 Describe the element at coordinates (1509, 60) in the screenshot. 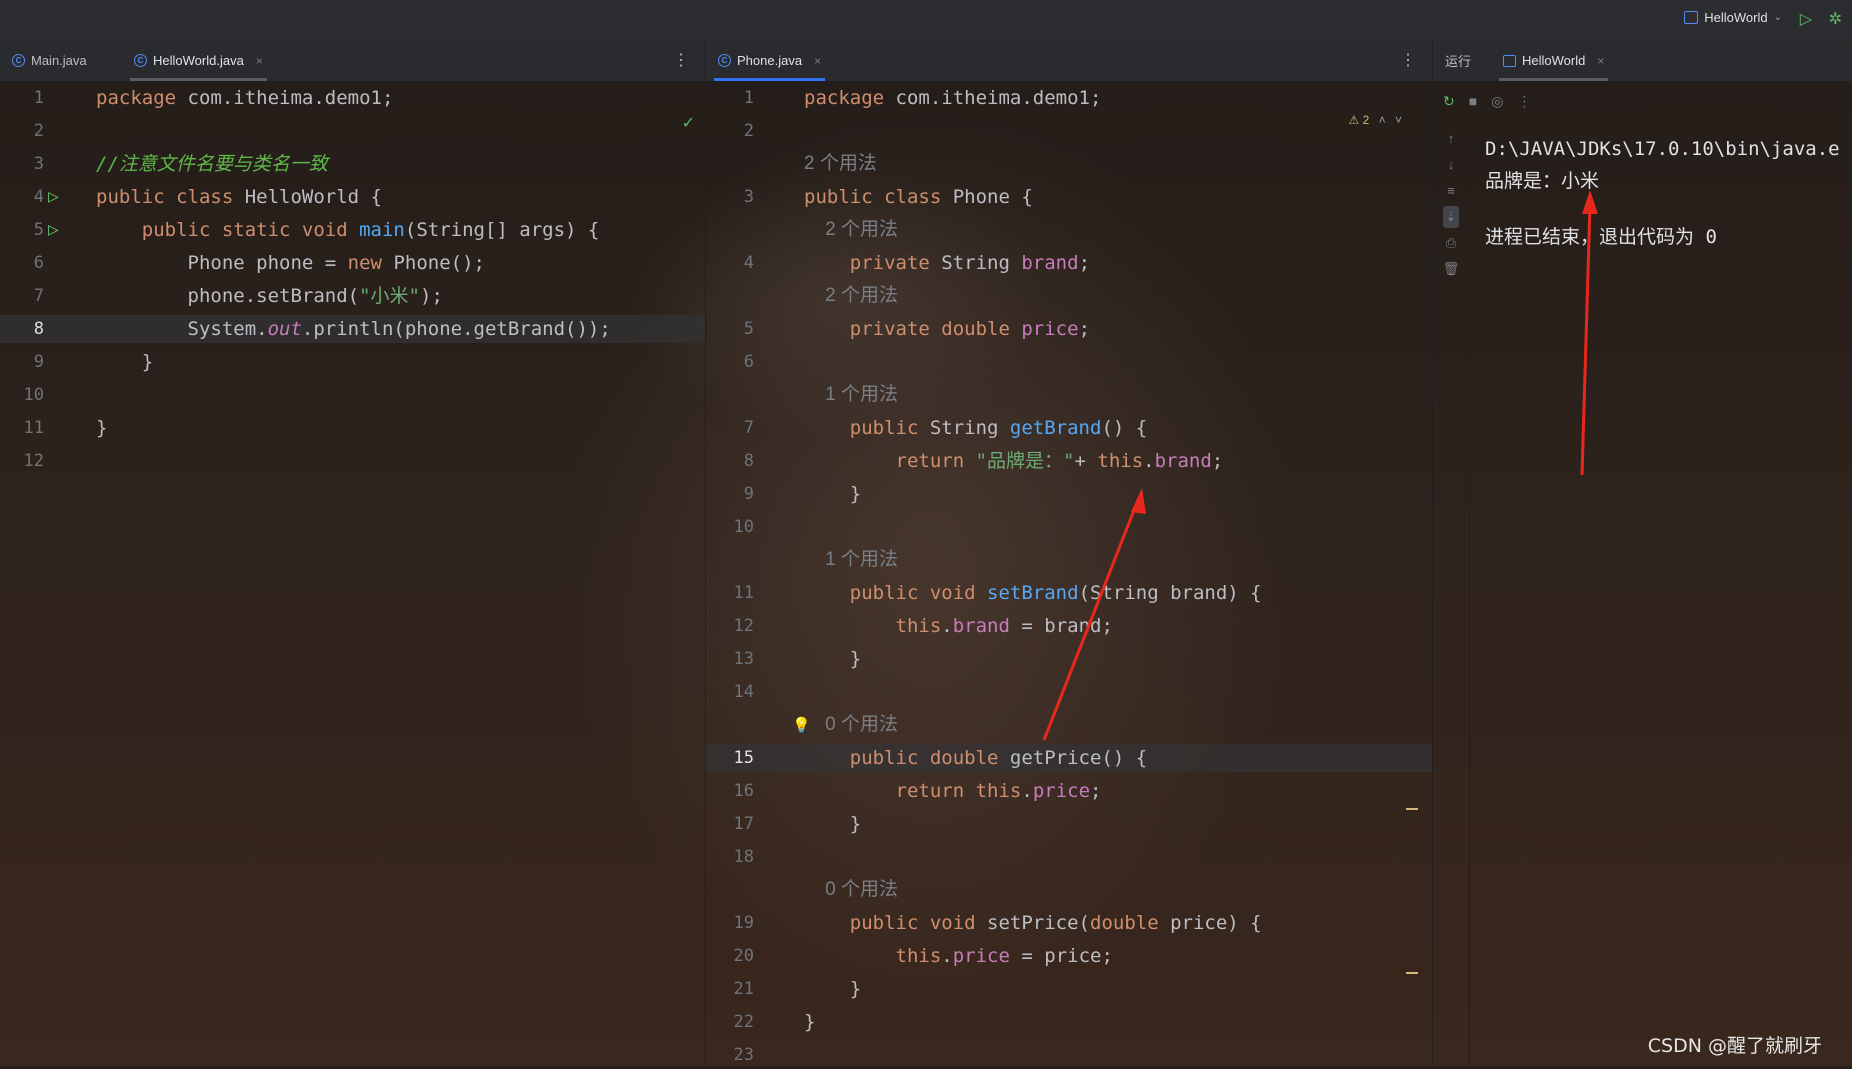

I see `app-config-icon` at that location.